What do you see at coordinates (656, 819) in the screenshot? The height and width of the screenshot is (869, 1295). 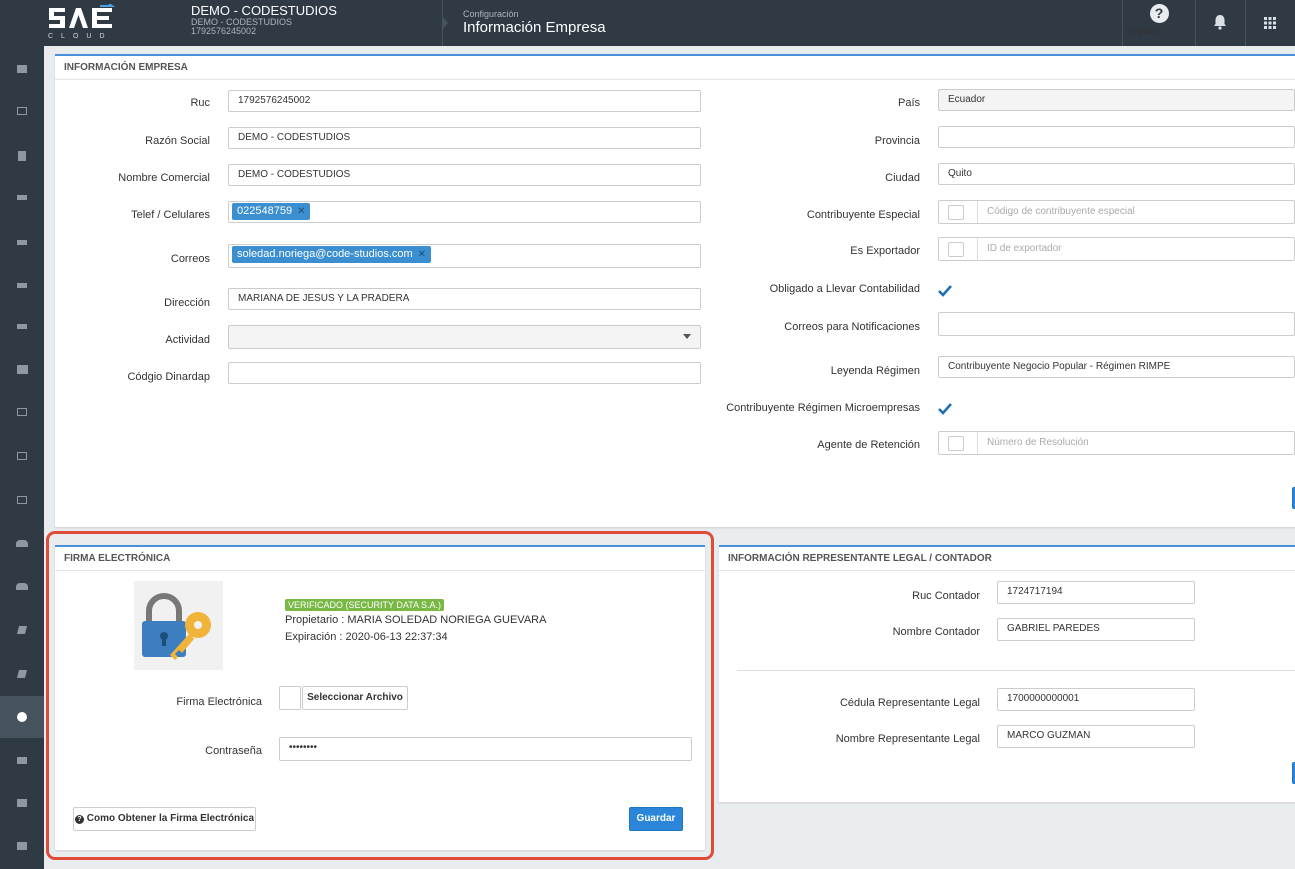 I see `save-firma-button: Guardar` at bounding box center [656, 819].